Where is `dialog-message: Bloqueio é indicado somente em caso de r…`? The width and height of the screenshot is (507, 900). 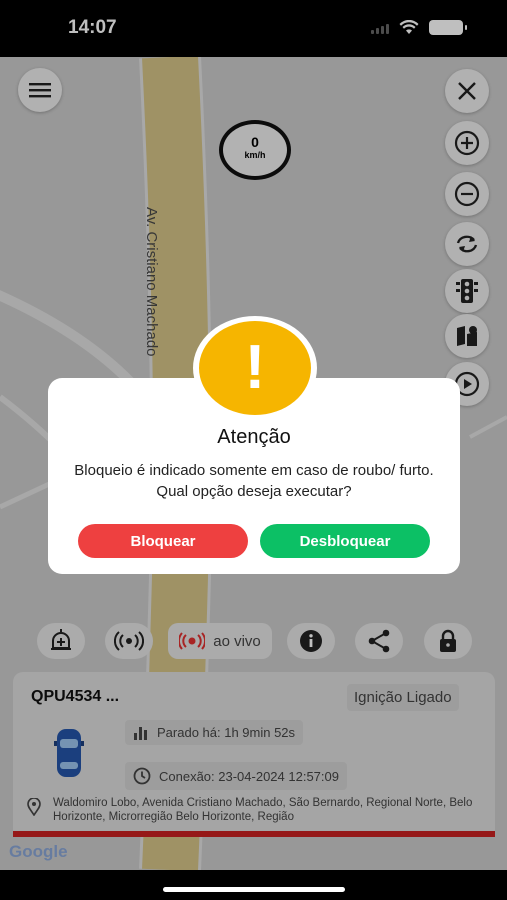
dialog-message: Bloqueio é indicado somente em caso de r… is located at coordinates (254, 481).